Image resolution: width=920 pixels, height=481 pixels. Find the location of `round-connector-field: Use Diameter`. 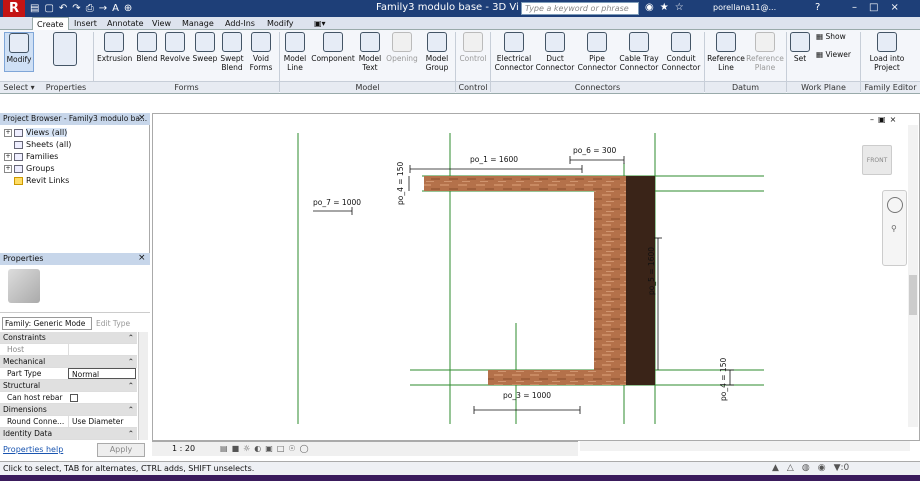

round-connector-field: Use Diameter is located at coordinates (102, 421).